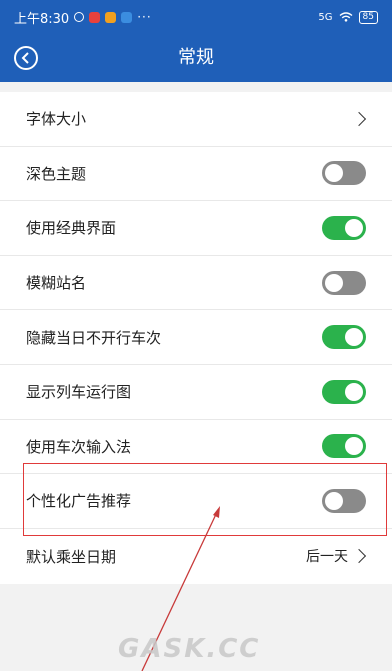  Describe the element at coordinates (79, 17) in the screenshot. I see `alarm-icon` at that location.